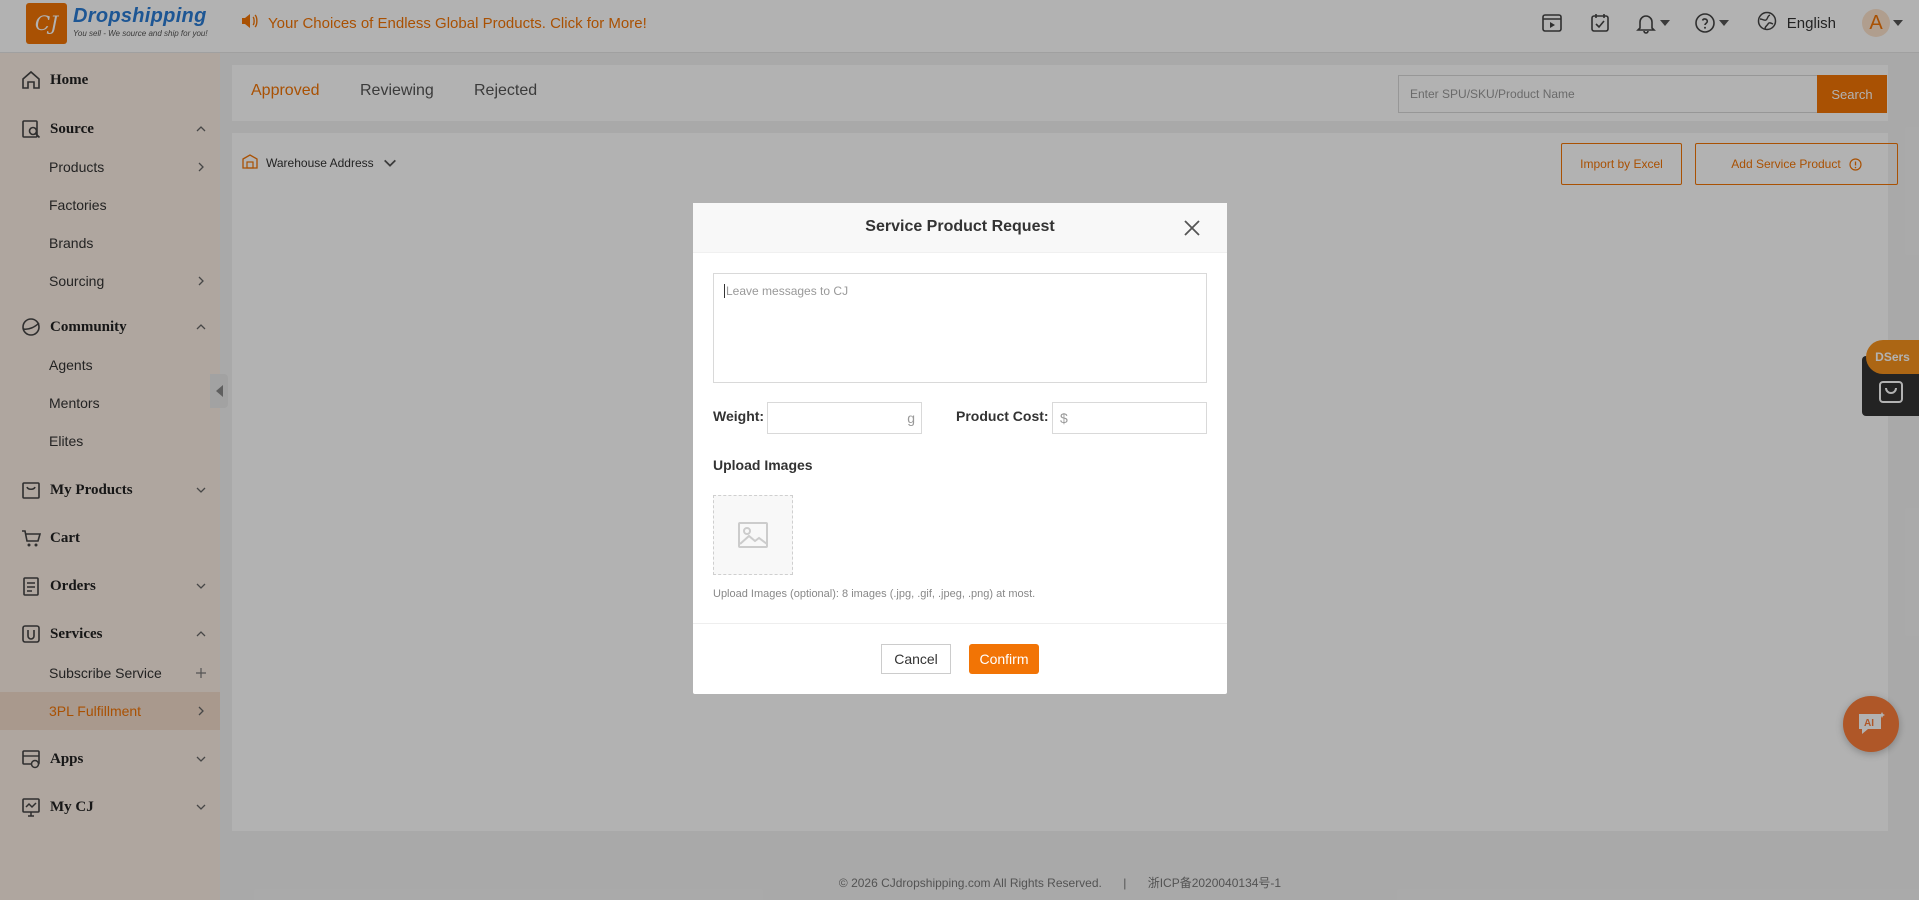 The width and height of the screenshot is (1919, 900). I want to click on dialog-title: Service Product Request, so click(960, 226).